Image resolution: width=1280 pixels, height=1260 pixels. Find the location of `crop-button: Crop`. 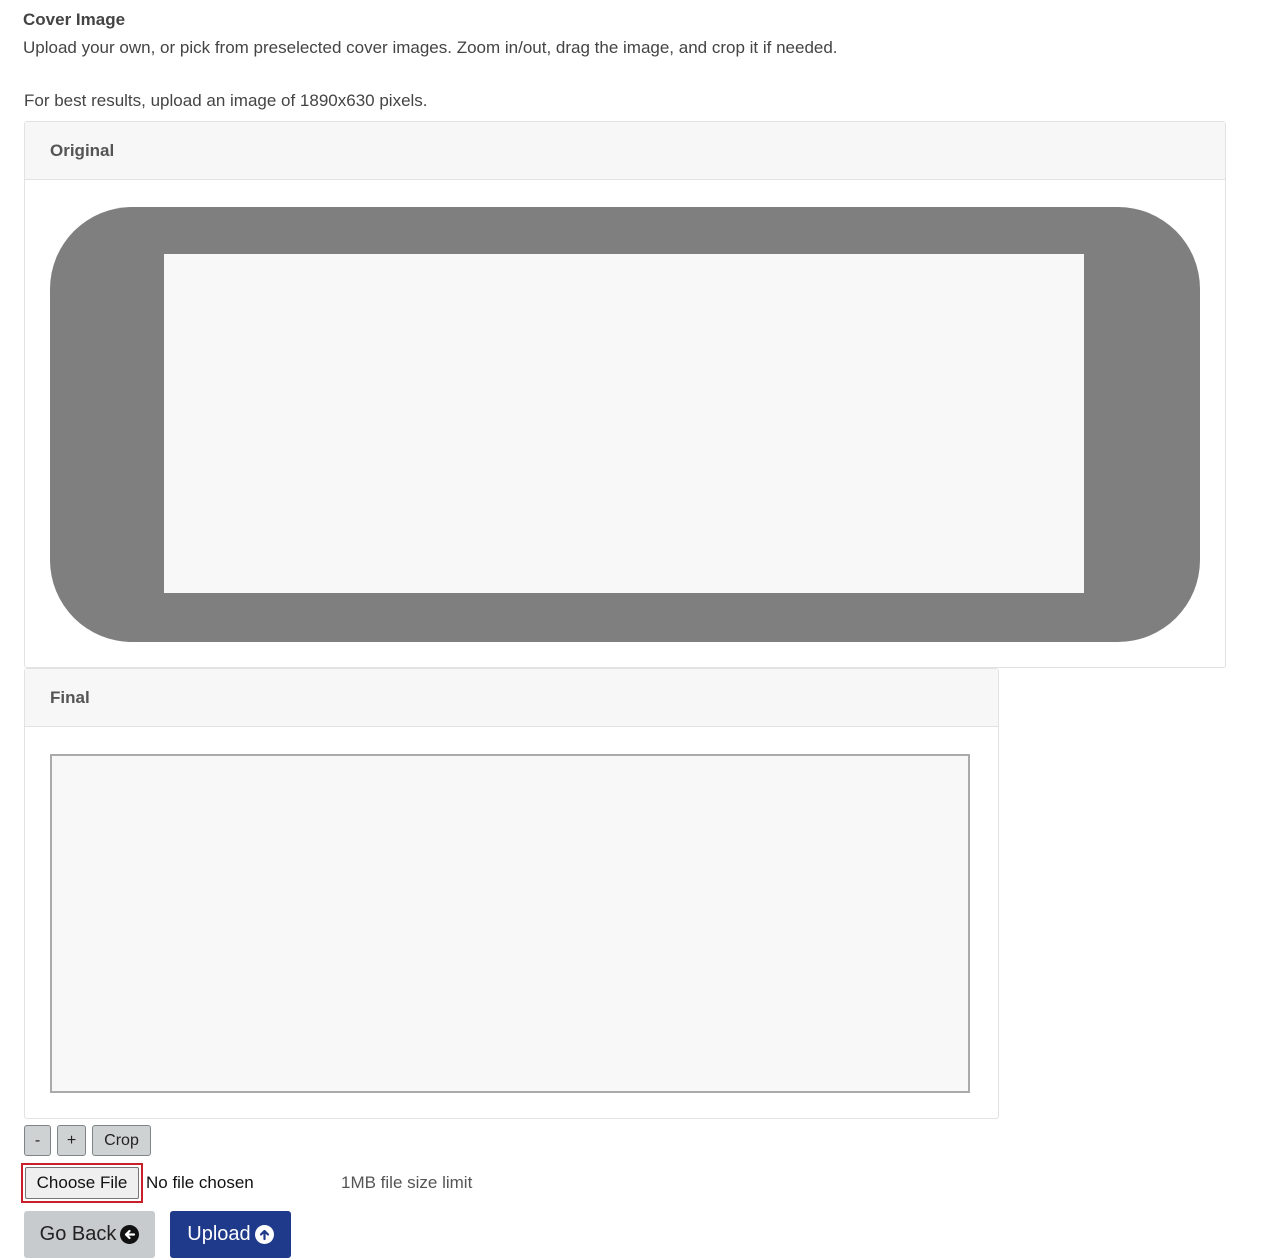

crop-button: Crop is located at coordinates (121, 1140).